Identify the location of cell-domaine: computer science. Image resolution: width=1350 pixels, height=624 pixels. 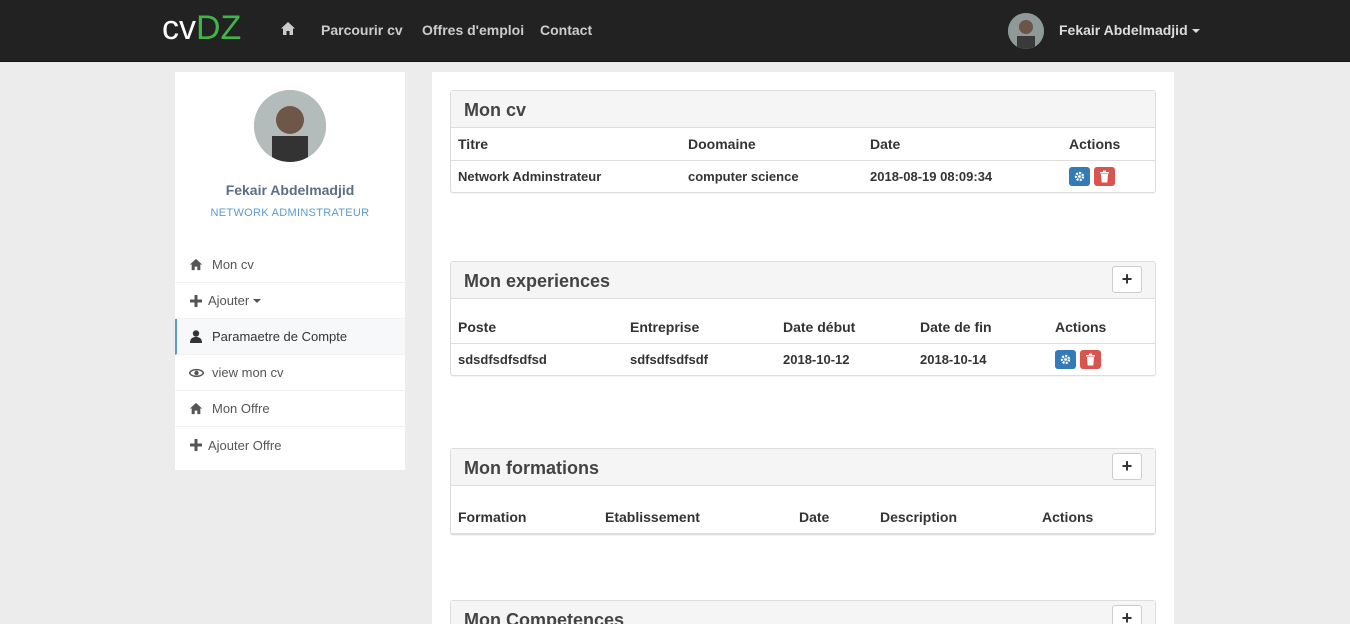
(743, 176).